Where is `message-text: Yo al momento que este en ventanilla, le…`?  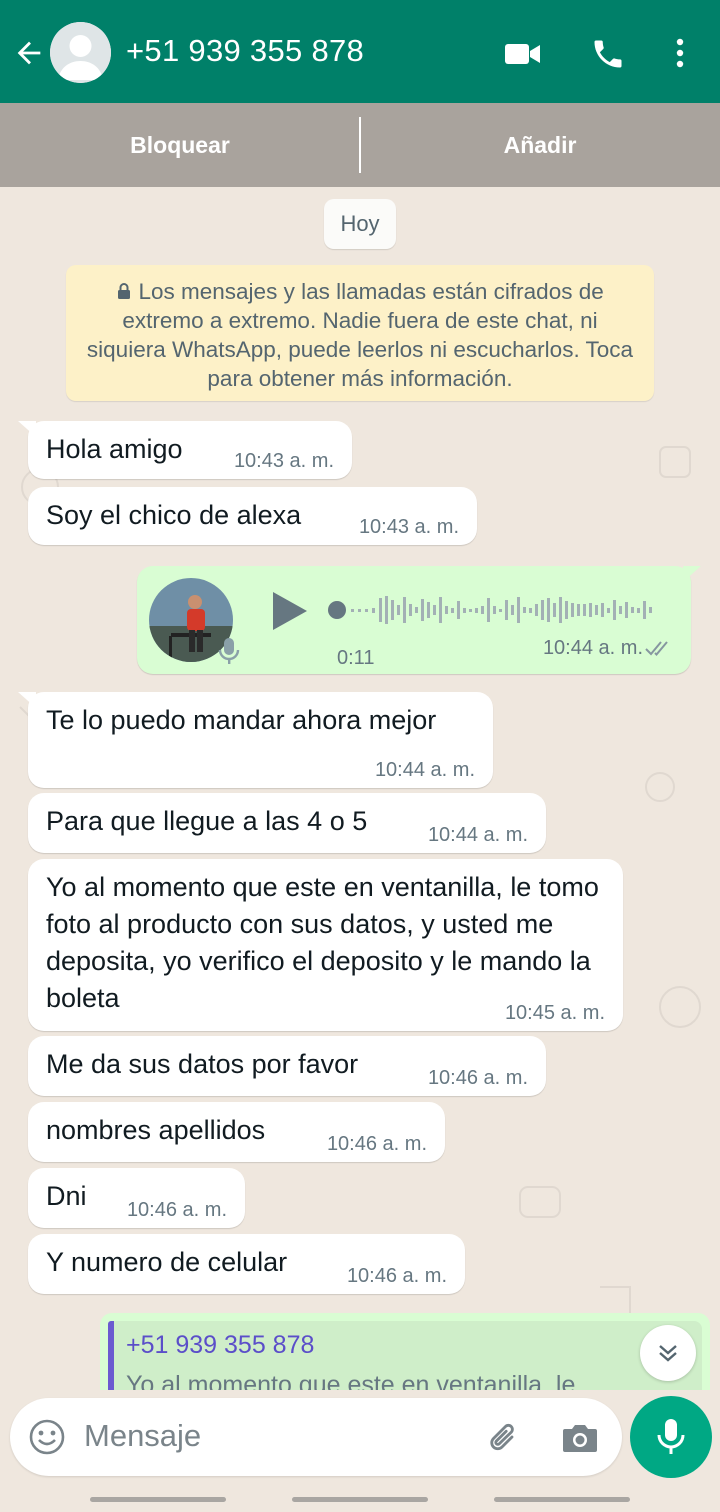 message-text: Yo al momento que este en ventanilla, le… is located at coordinates (322, 942).